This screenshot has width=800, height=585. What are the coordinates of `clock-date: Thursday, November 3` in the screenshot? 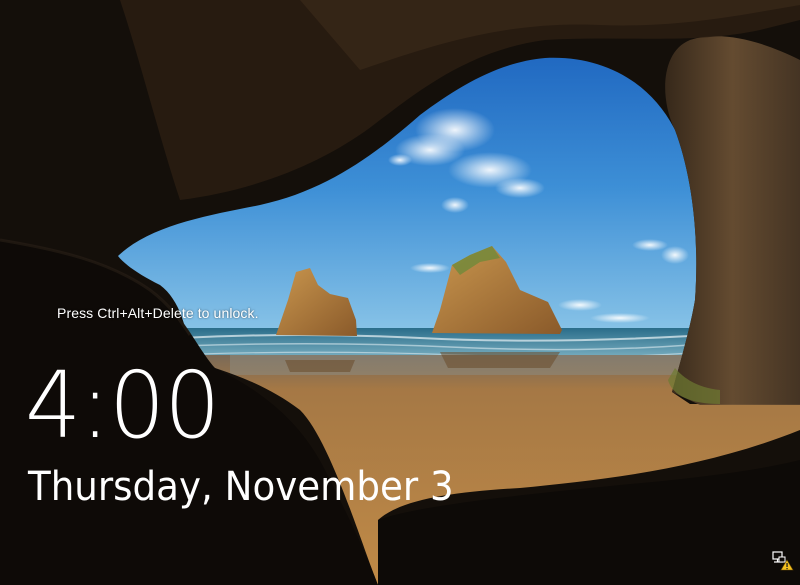 It's located at (241, 487).